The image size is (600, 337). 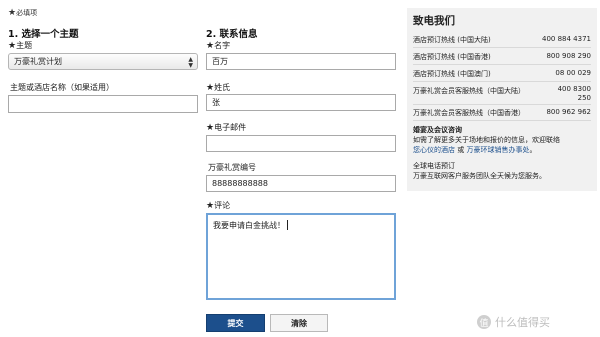 I want to click on watermark-badge-icon: 值, so click(x=484, y=322).